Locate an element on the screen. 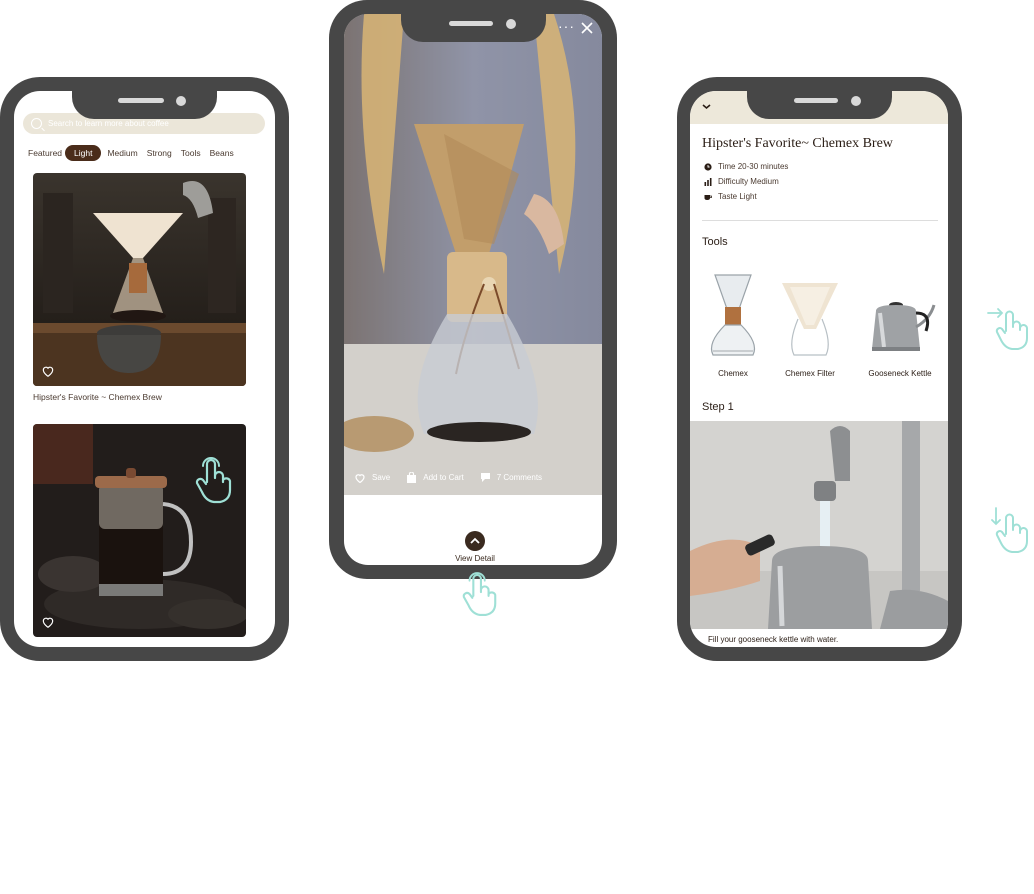 The width and height of the screenshot is (1034, 894). kettle-image is located at coordinates (904, 326).